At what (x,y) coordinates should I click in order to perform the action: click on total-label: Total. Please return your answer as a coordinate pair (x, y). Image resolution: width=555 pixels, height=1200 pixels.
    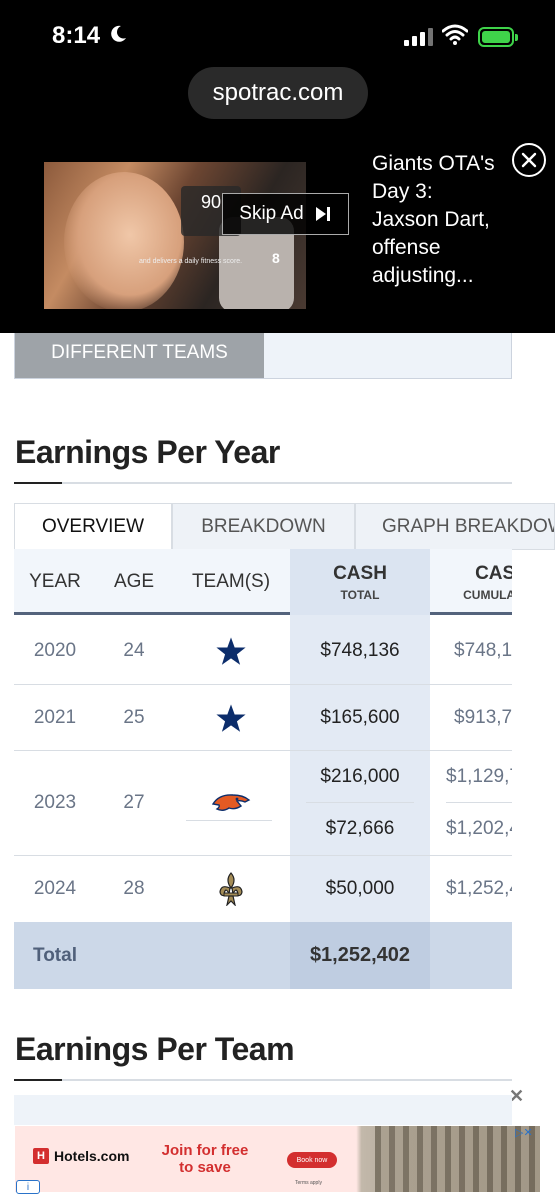
    Looking at the image, I should click on (55, 955).